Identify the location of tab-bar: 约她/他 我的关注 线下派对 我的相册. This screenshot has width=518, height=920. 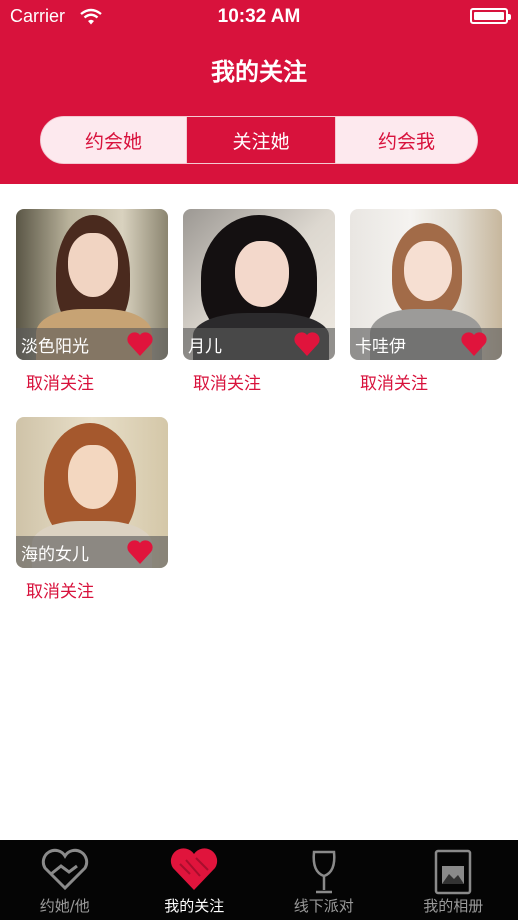
(259, 880).